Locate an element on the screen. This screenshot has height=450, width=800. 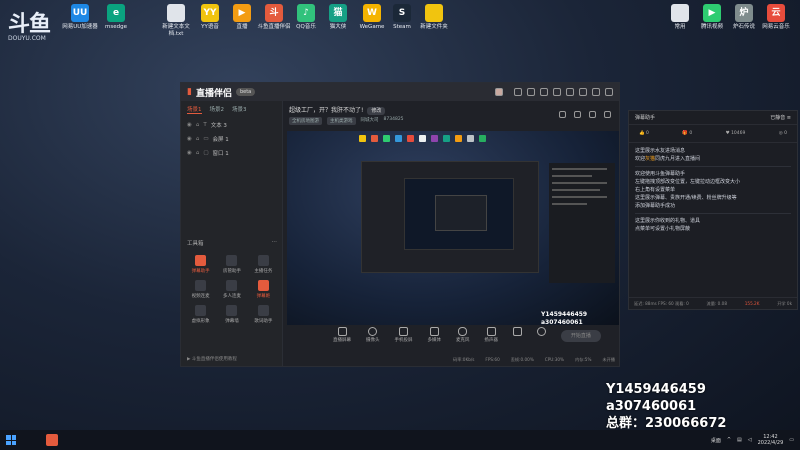
record-icon is located at coordinates (517, 337).